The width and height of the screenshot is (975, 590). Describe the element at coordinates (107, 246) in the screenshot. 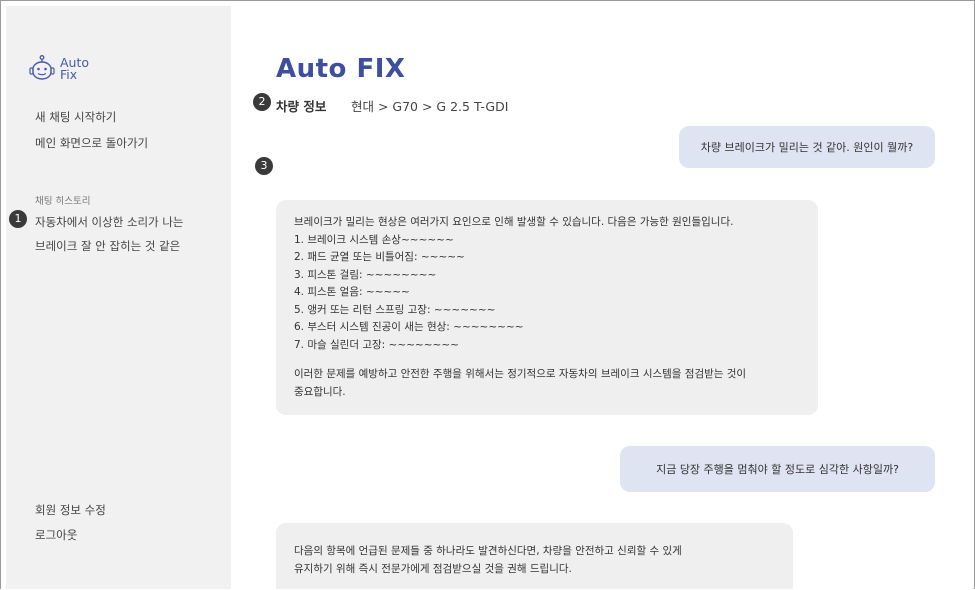

I see `history-item-2: 브레이크 잘 안 잡히는 것 같은` at that location.